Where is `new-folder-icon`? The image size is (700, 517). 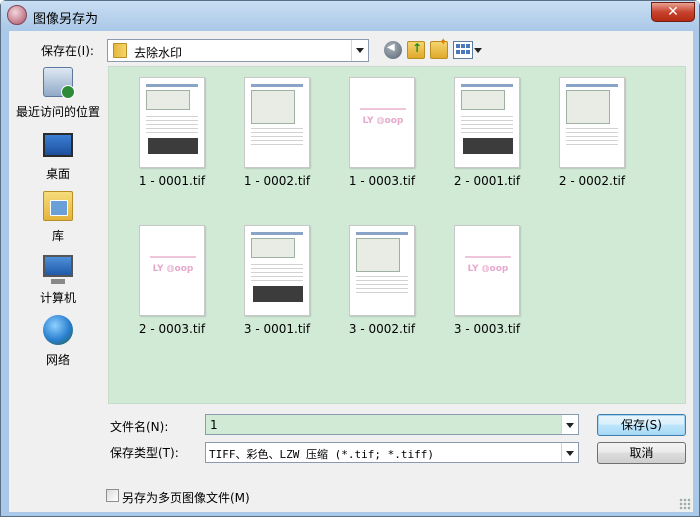
new-folder-icon is located at coordinates (439, 48).